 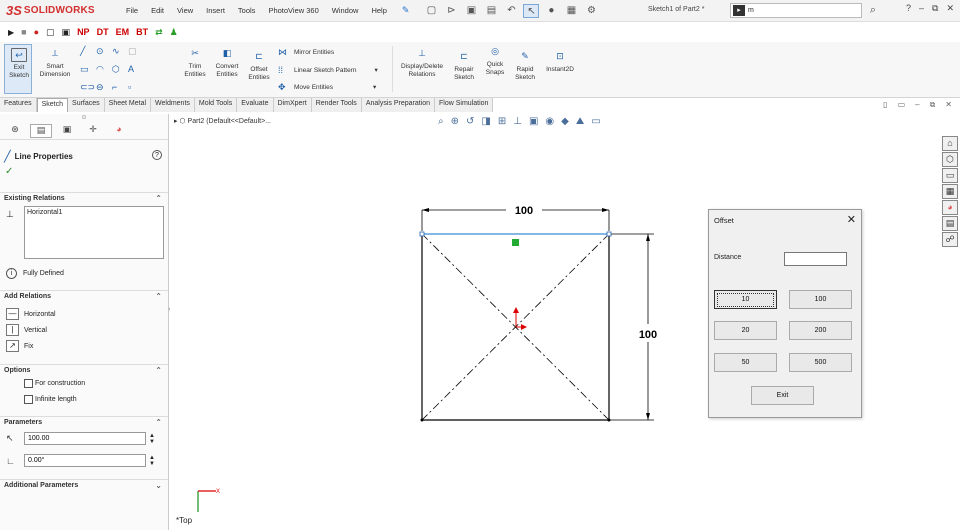 What do you see at coordinates (551, 11) in the screenshot?
I see `traffic-light-icon: ●` at bounding box center [551, 11].